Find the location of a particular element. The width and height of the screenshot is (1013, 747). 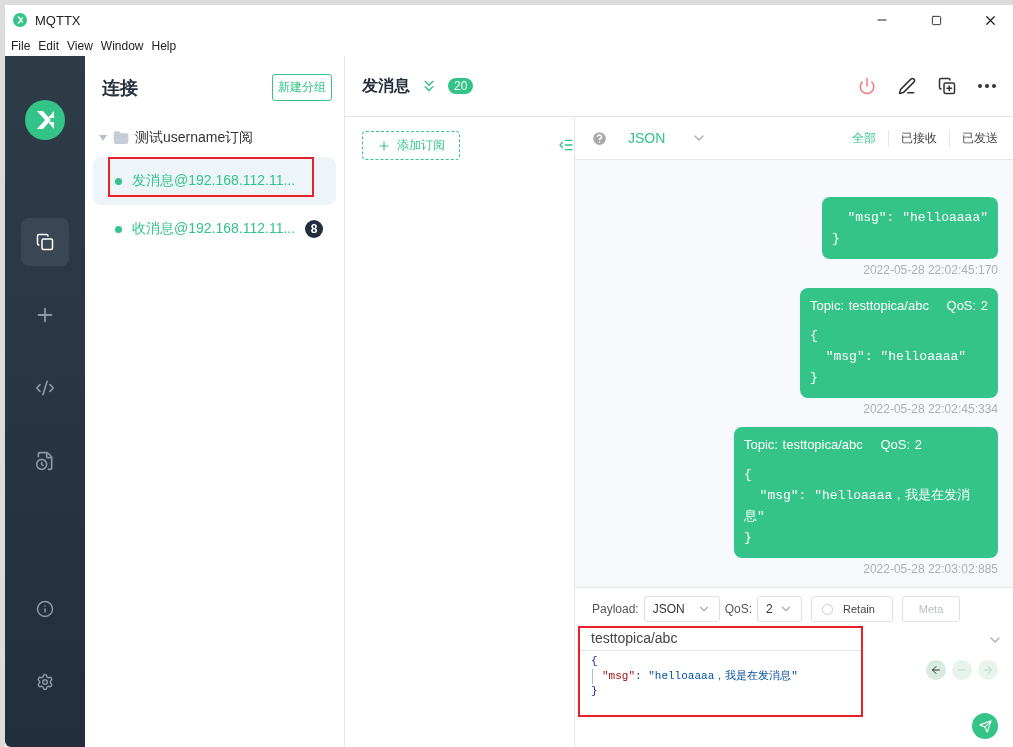

retain-checkbox: Retain is located at coordinates (852, 609).